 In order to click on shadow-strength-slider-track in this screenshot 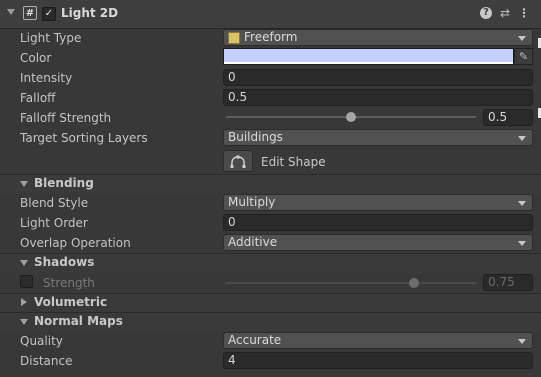, I will do `click(351, 283)`.